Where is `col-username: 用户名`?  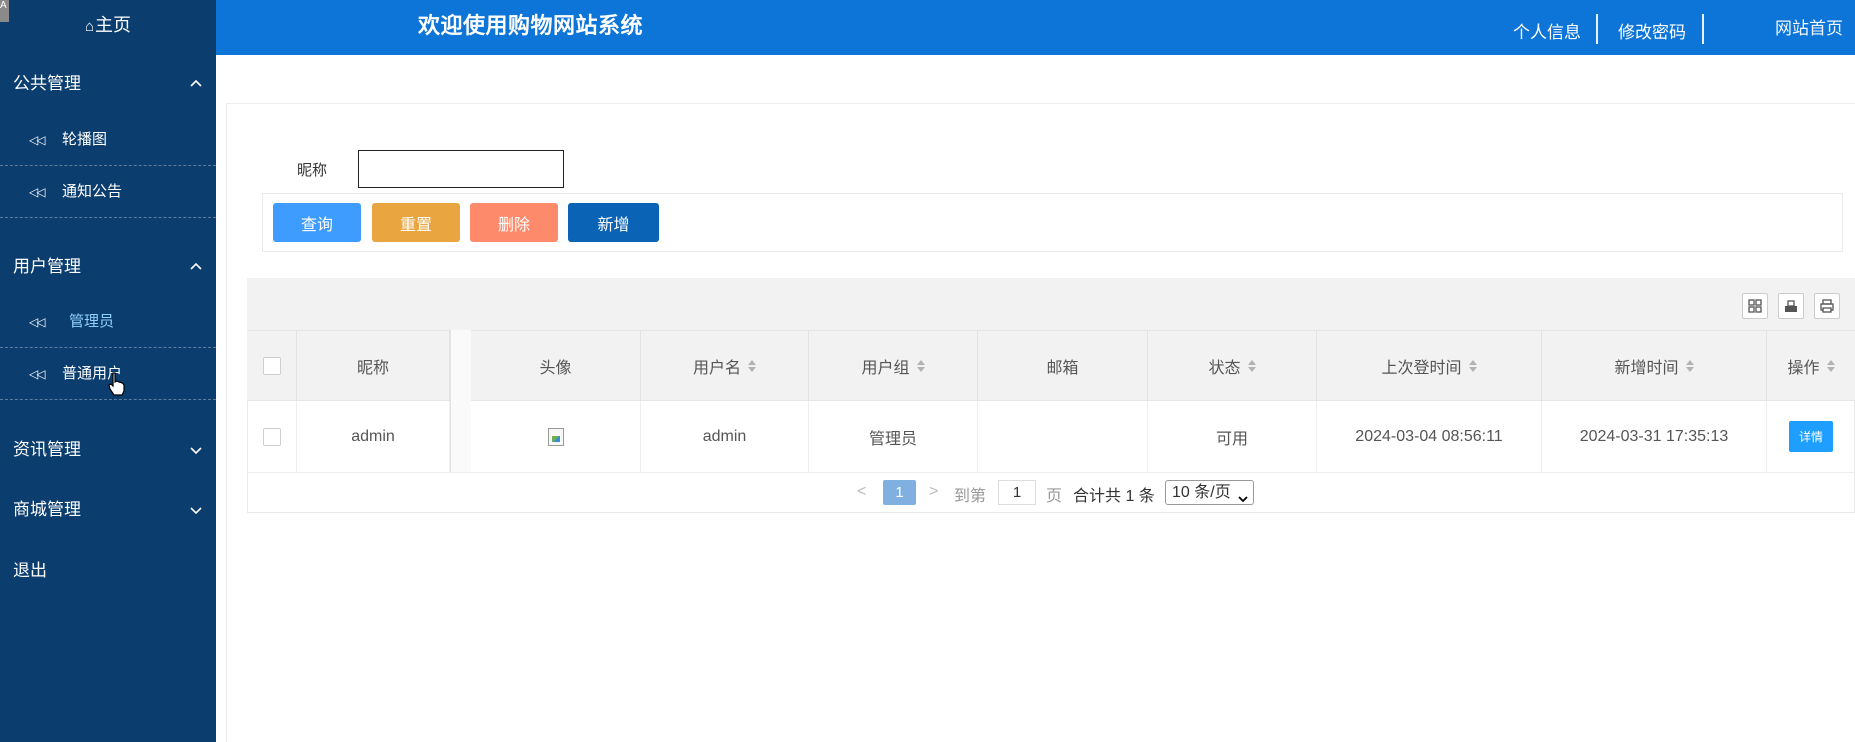
col-username: 用户名 is located at coordinates (725, 365).